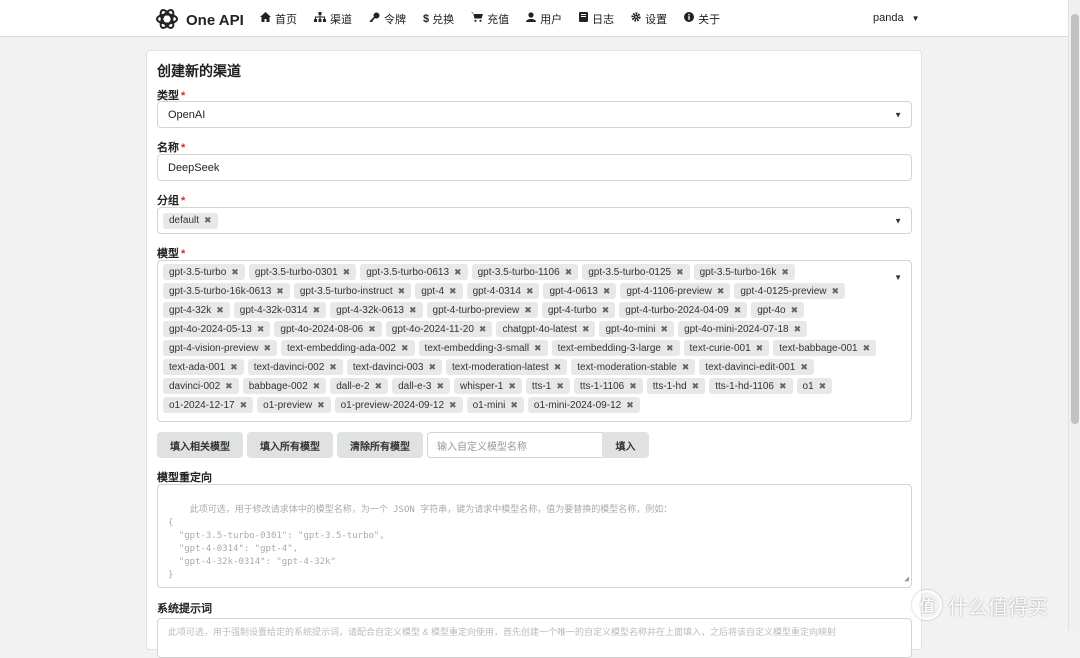 This screenshot has width=1080, height=658. What do you see at coordinates (226, 291) in the screenshot?
I see `model-tag: gpt-3.5-turbo-16k-0613 ✖` at bounding box center [226, 291].